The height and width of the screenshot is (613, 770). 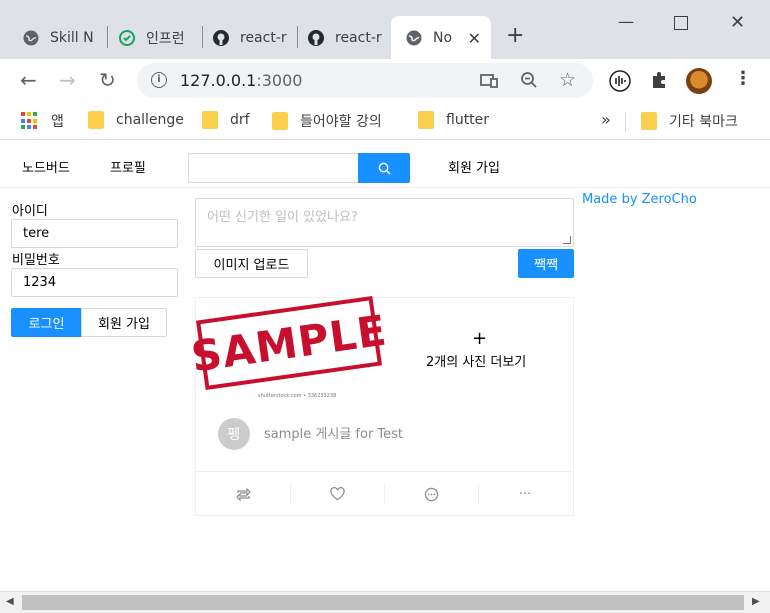 What do you see at coordinates (240, 120) in the screenshot?
I see `bookmark-label: drf` at bounding box center [240, 120].